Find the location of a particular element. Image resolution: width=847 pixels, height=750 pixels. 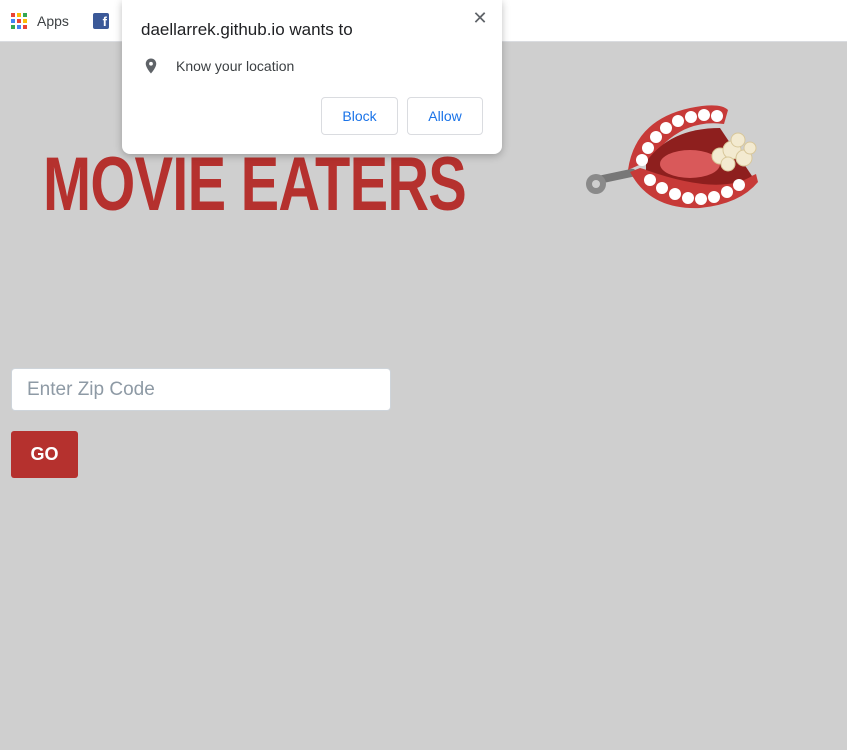

close-icon: ✕ is located at coordinates (480, 18).